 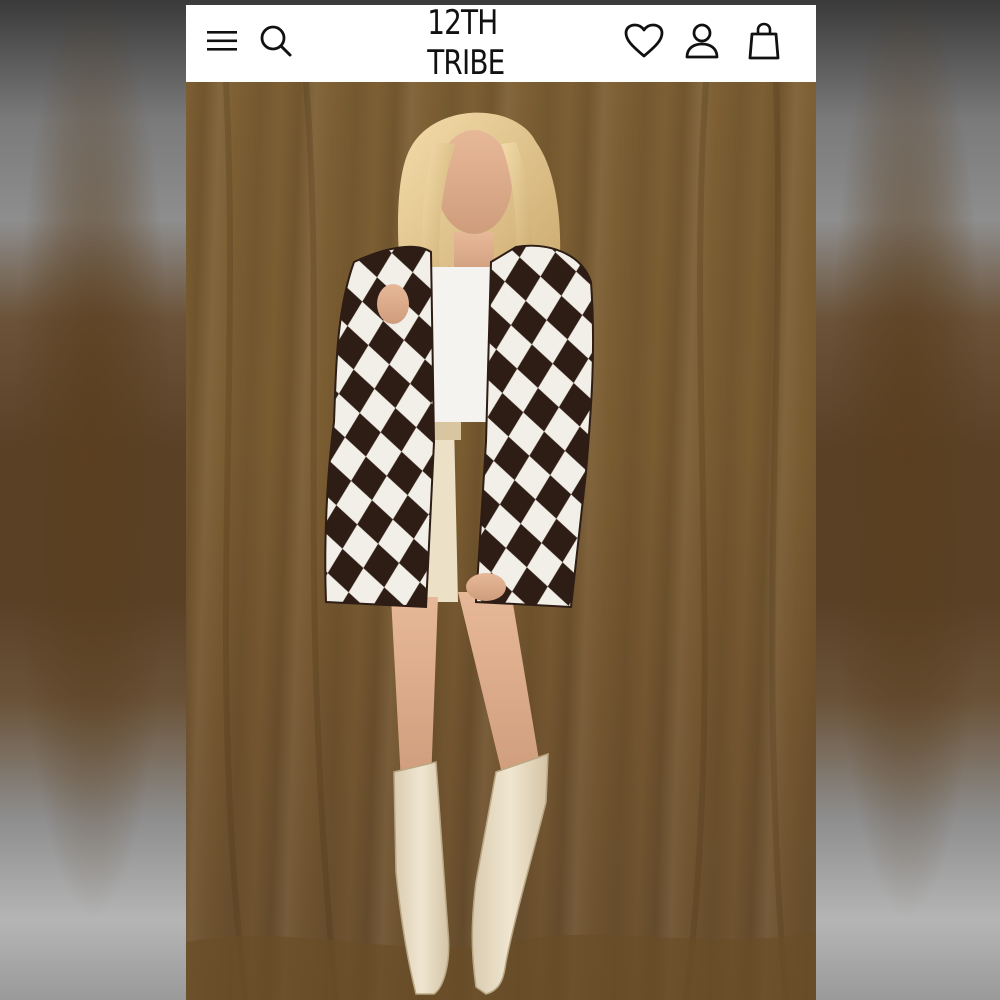 I want to click on hamburger-menu-icon, so click(x=222, y=41).